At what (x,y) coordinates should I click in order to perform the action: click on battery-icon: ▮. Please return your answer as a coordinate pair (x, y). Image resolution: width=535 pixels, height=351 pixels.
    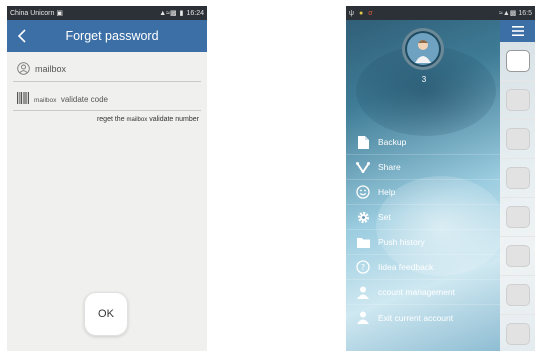
    Looking at the image, I should click on (181, 13).